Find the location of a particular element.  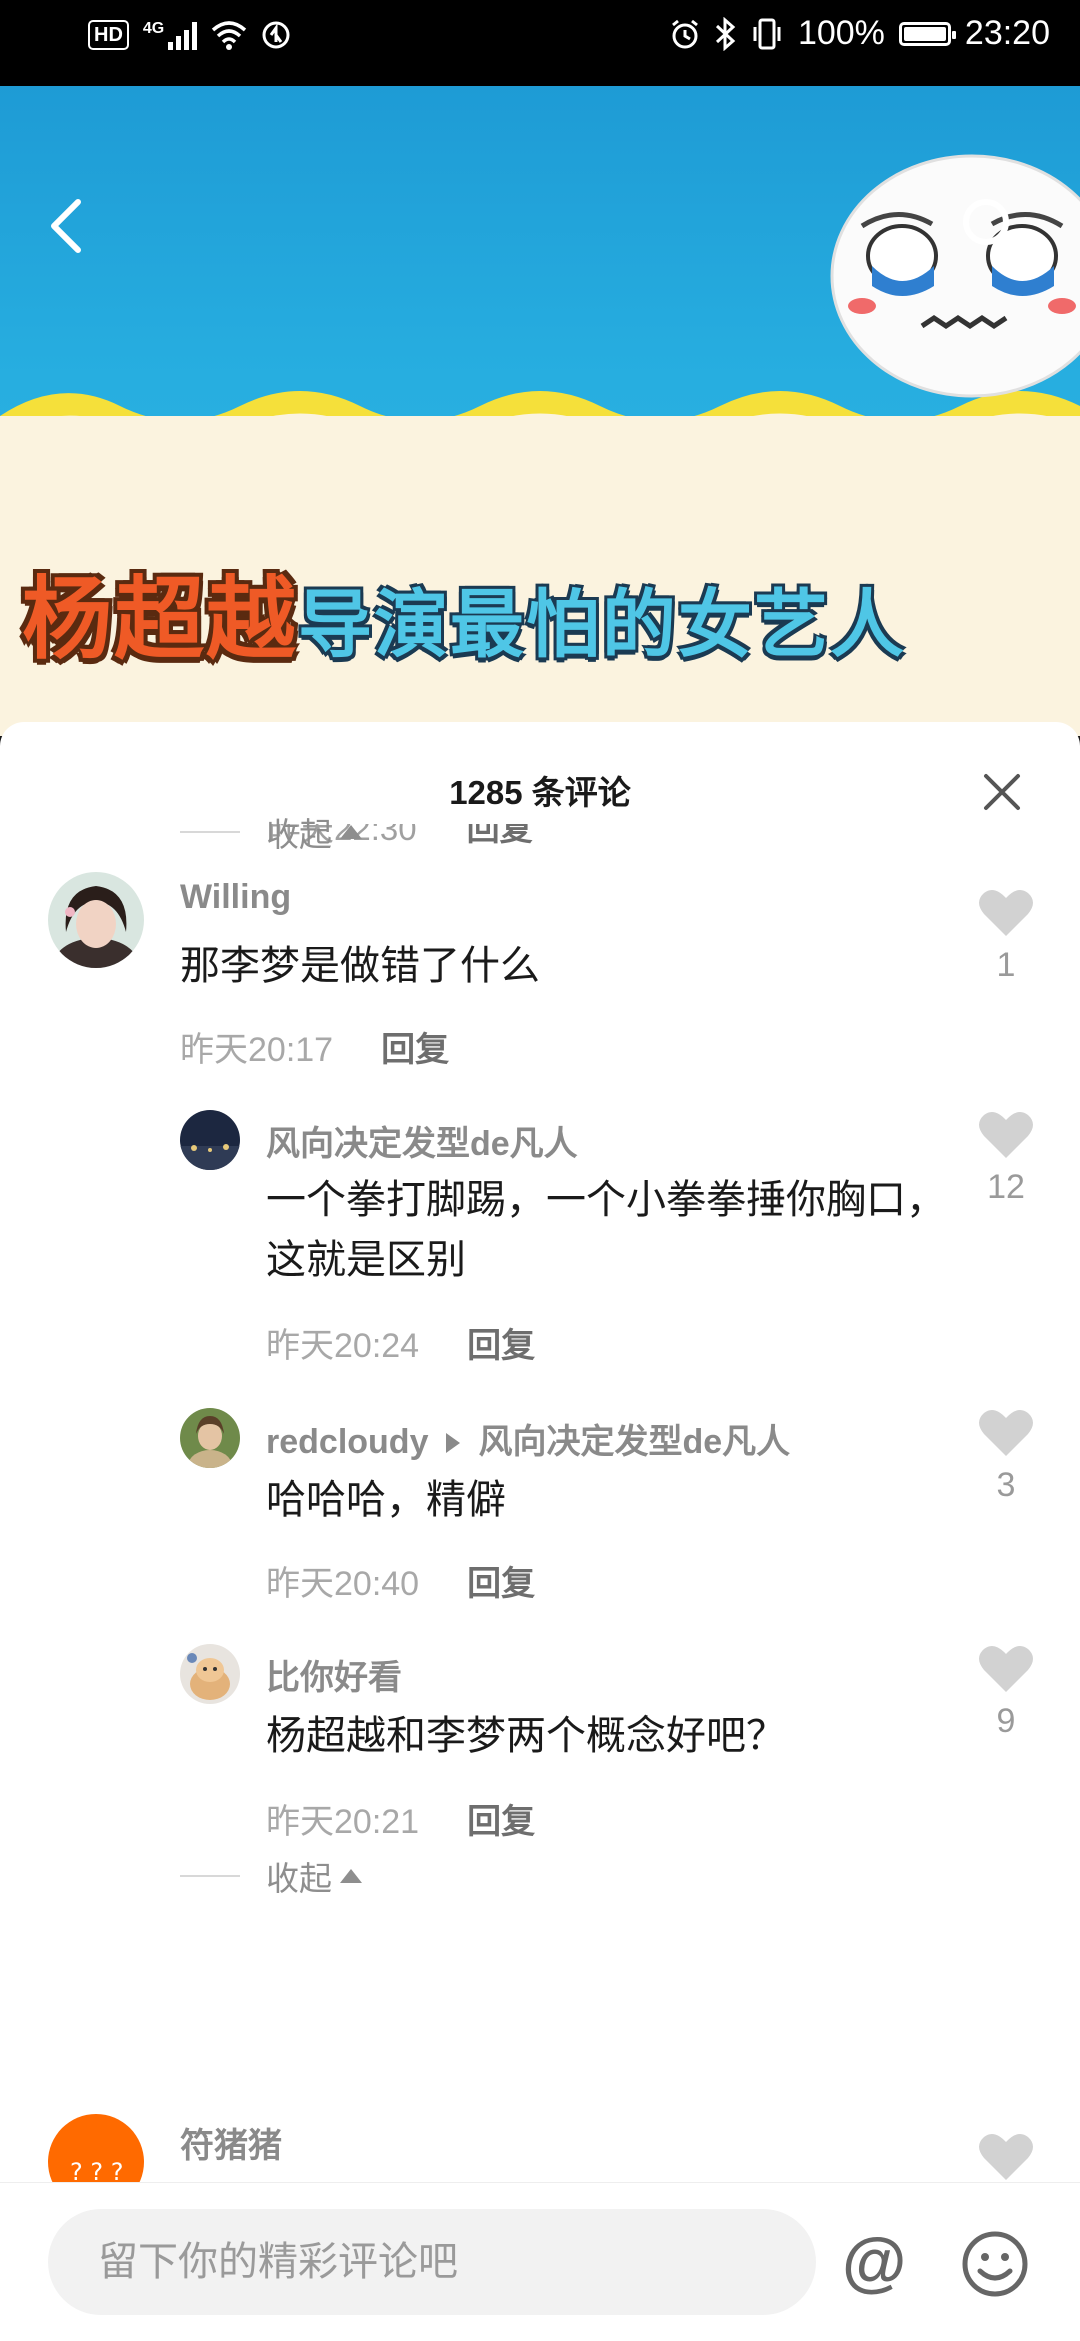

video-title: 杨超越导演最怕的女艺人 is located at coordinates (464, 611).